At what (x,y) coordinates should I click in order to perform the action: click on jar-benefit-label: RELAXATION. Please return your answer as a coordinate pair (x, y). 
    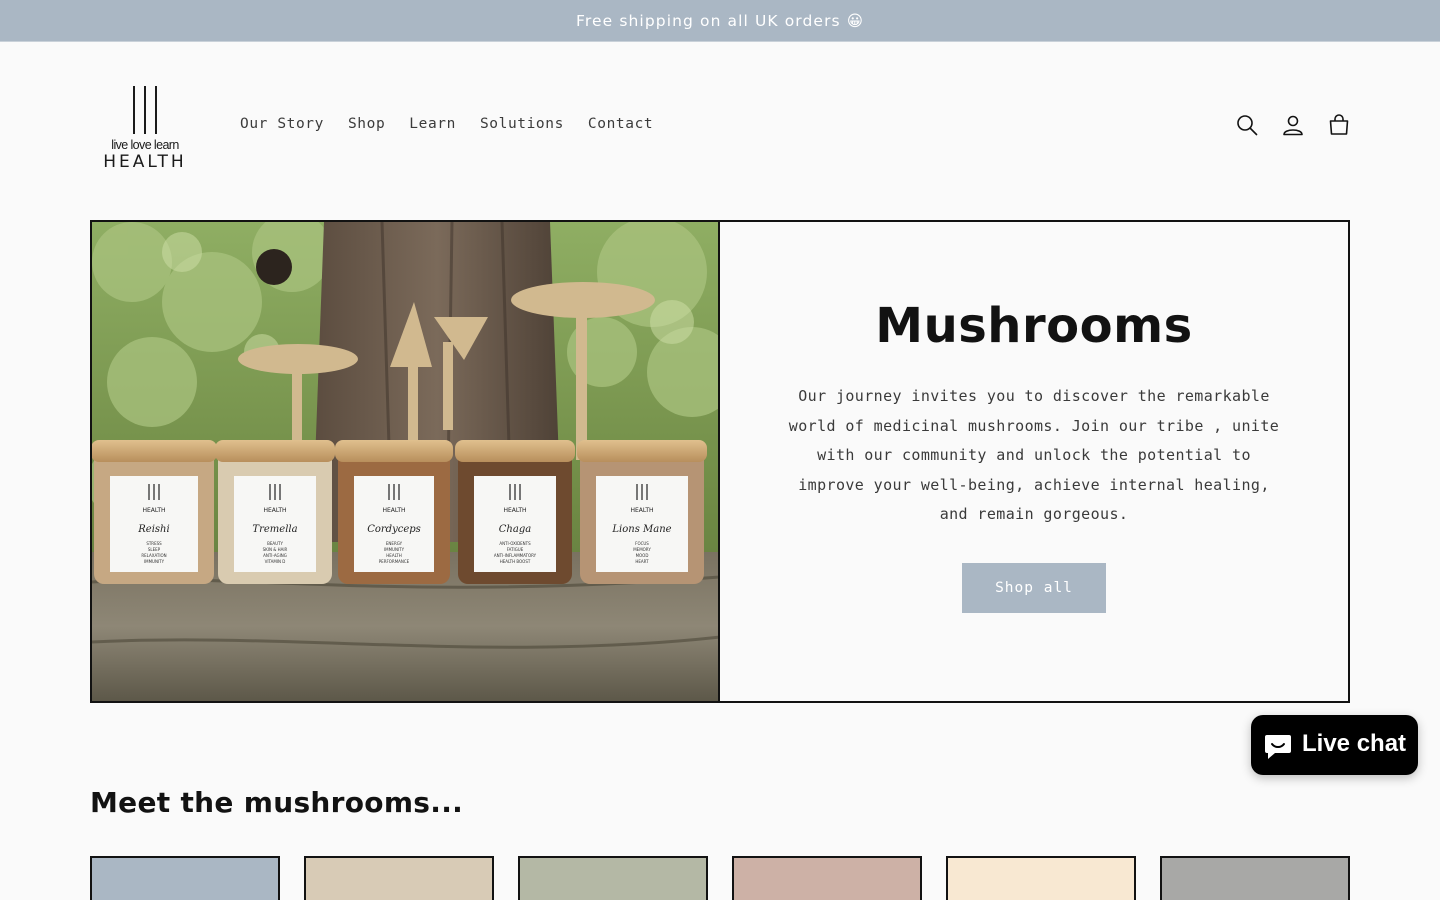
    Looking at the image, I should click on (153, 555).